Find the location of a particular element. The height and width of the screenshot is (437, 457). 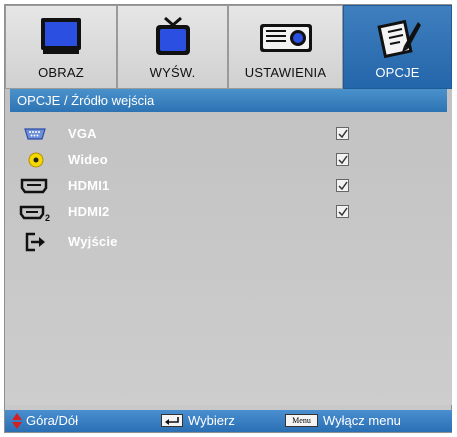

up-down-arrow-icon is located at coordinates (17, 424).